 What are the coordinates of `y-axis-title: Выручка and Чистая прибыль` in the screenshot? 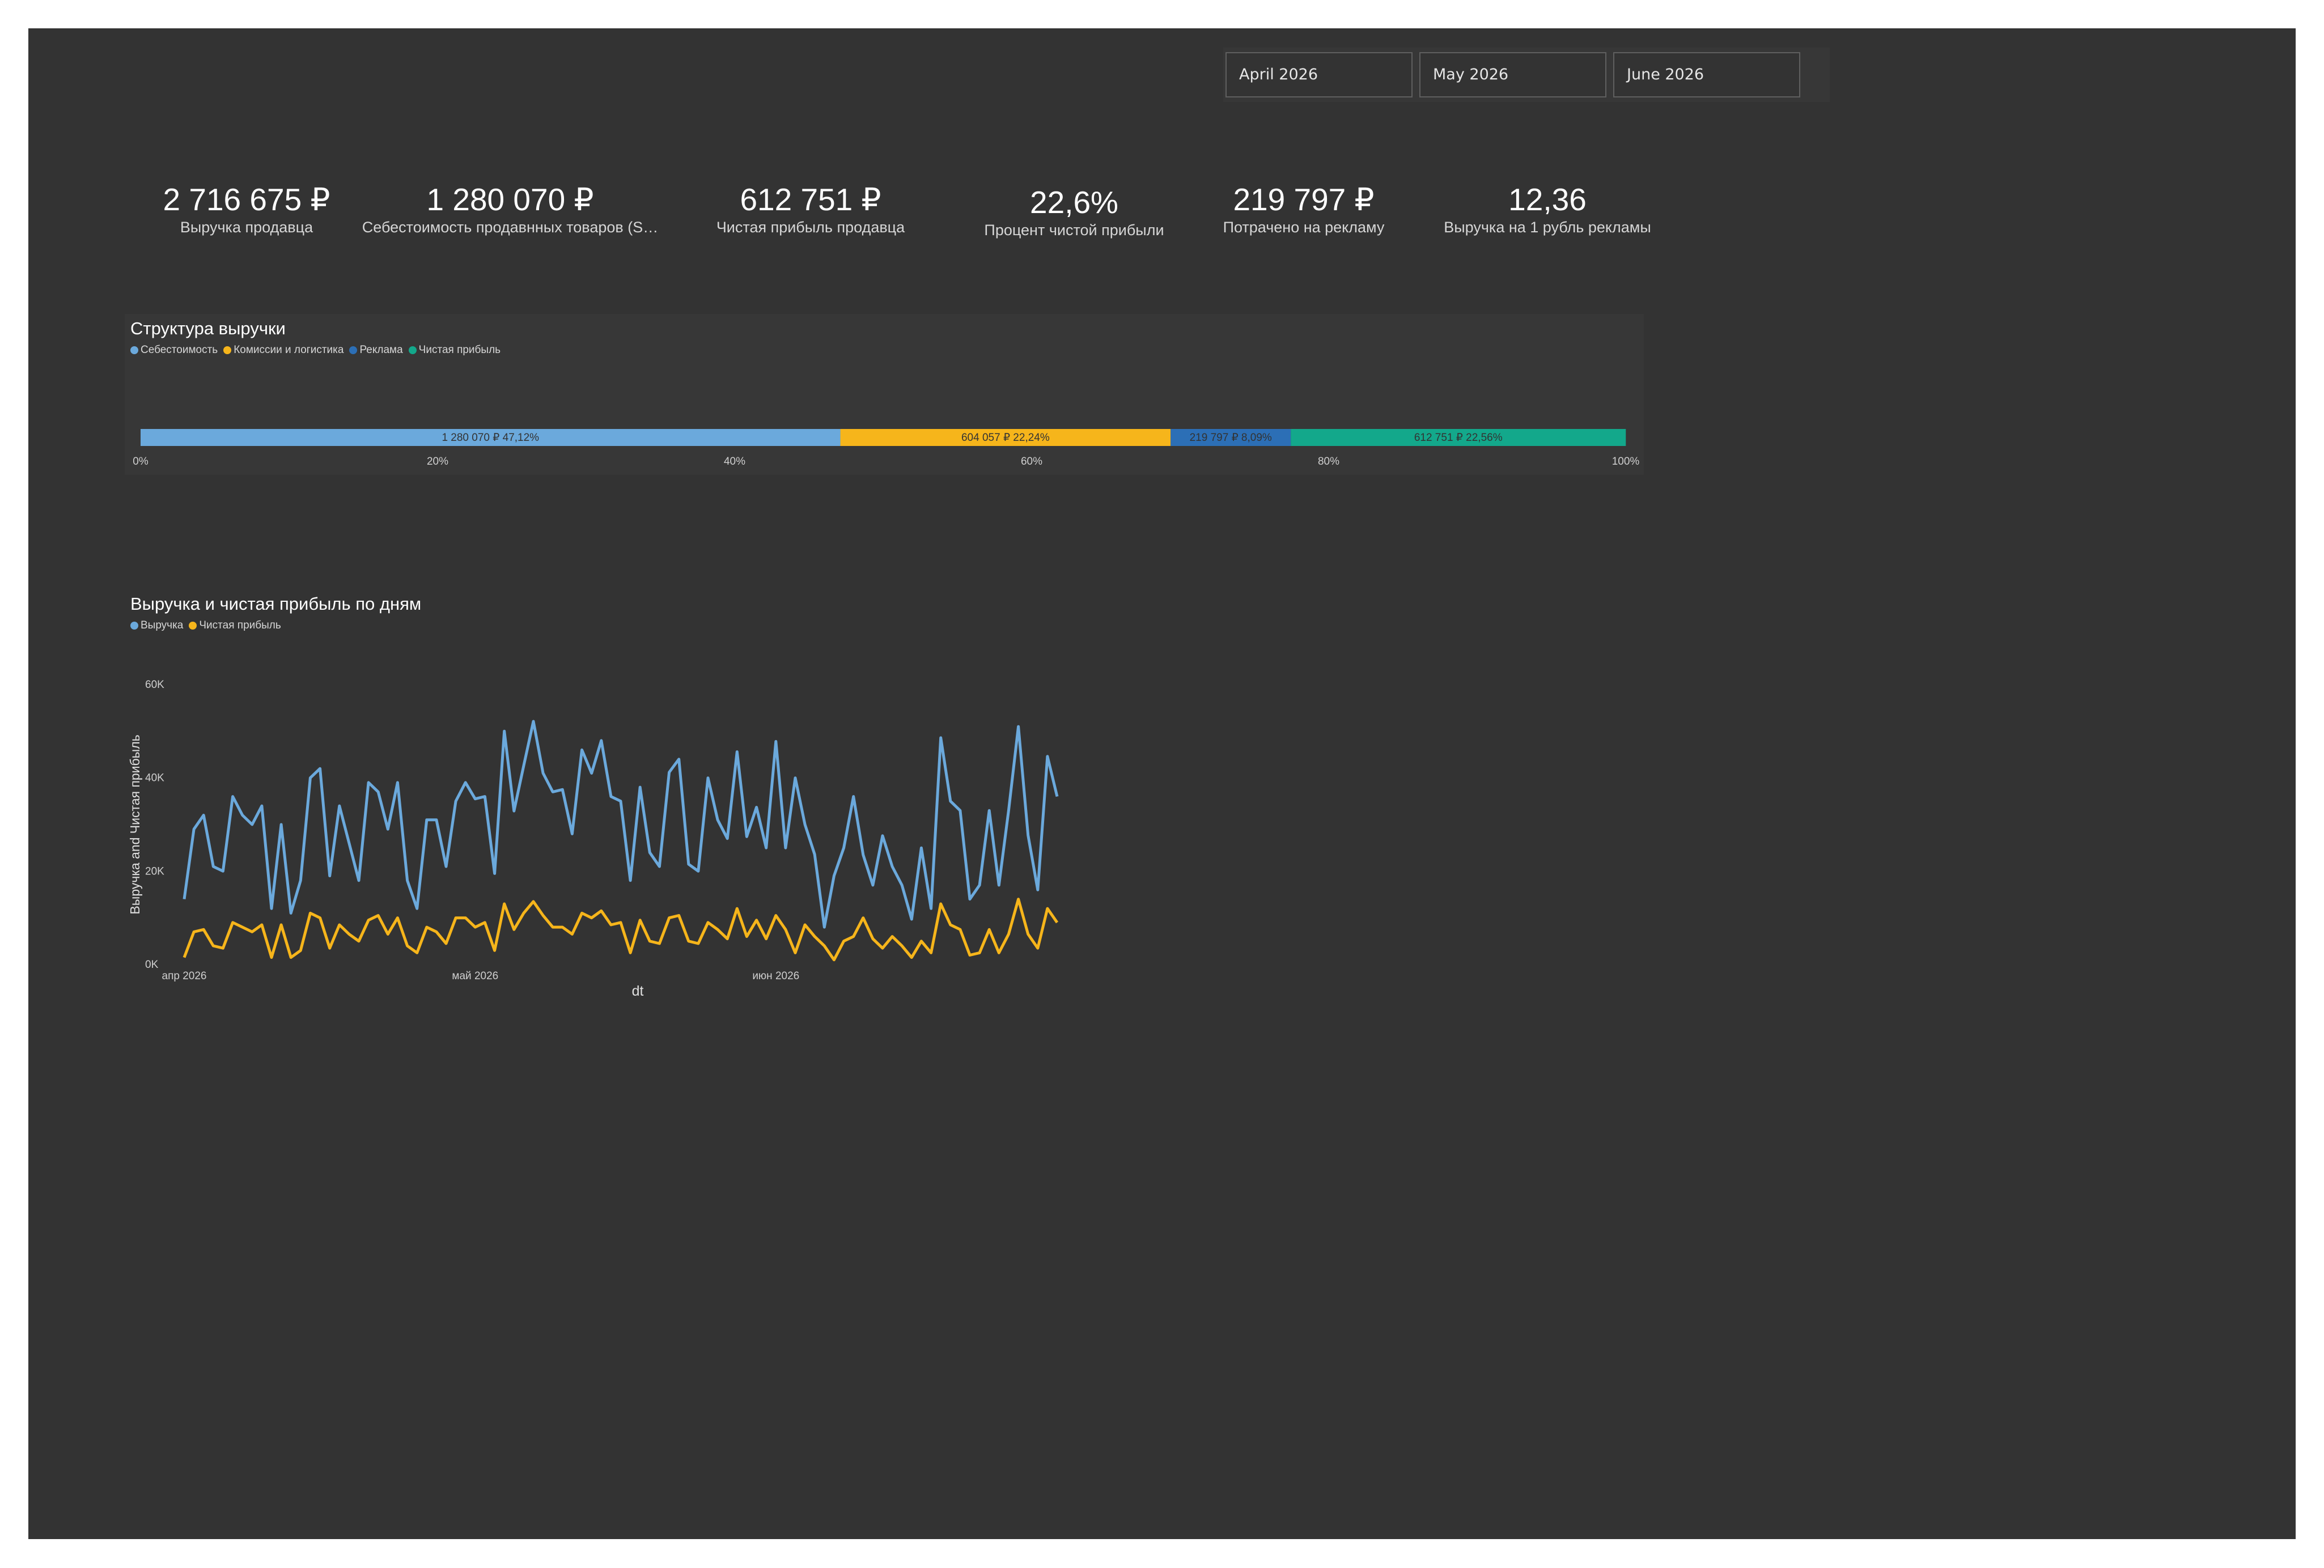 It's located at (135, 824).